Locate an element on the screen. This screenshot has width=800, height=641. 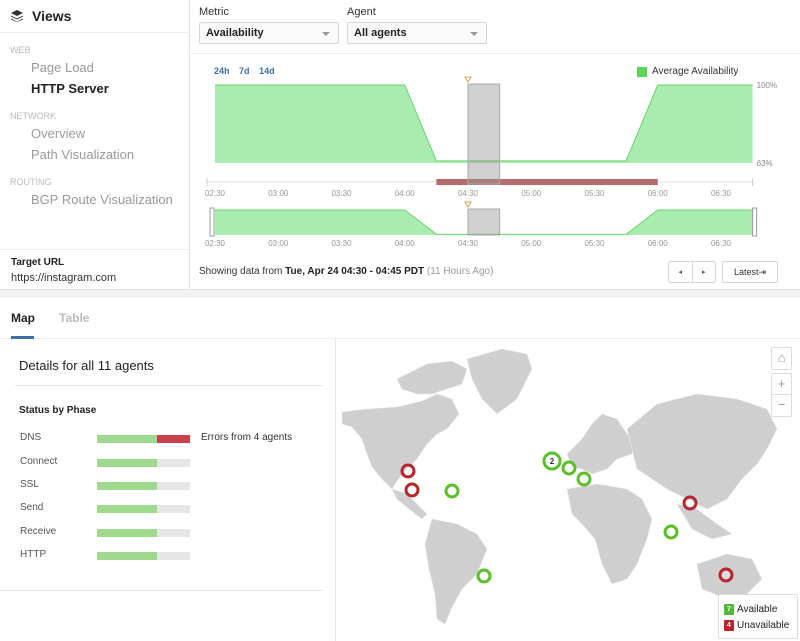
nav-item-path-visualization: Path Visualization is located at coordinates (94, 154).